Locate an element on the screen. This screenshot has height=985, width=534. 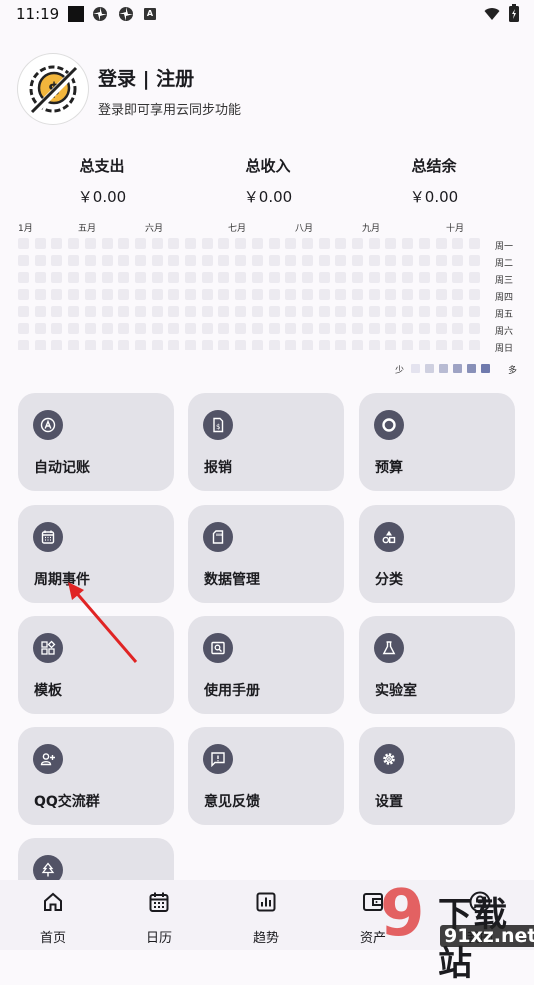
data-management-button: 数据管理 is located at coordinates (266, 554).